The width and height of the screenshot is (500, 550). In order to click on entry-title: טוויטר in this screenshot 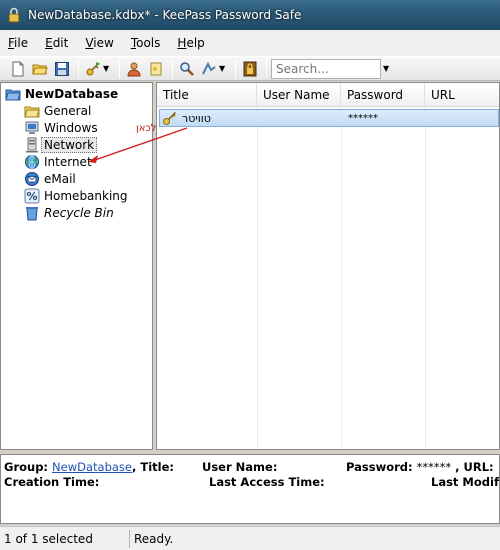, I will do `click(196, 118)`.